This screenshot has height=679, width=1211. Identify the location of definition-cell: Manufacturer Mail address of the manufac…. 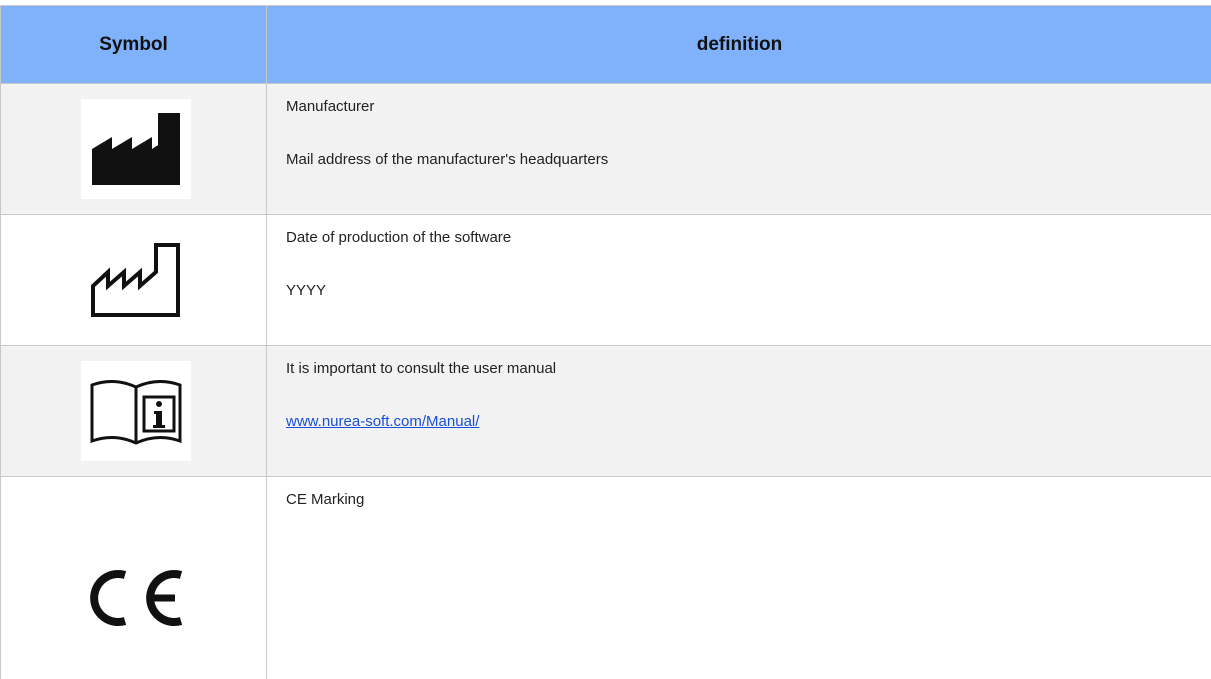
(739, 149).